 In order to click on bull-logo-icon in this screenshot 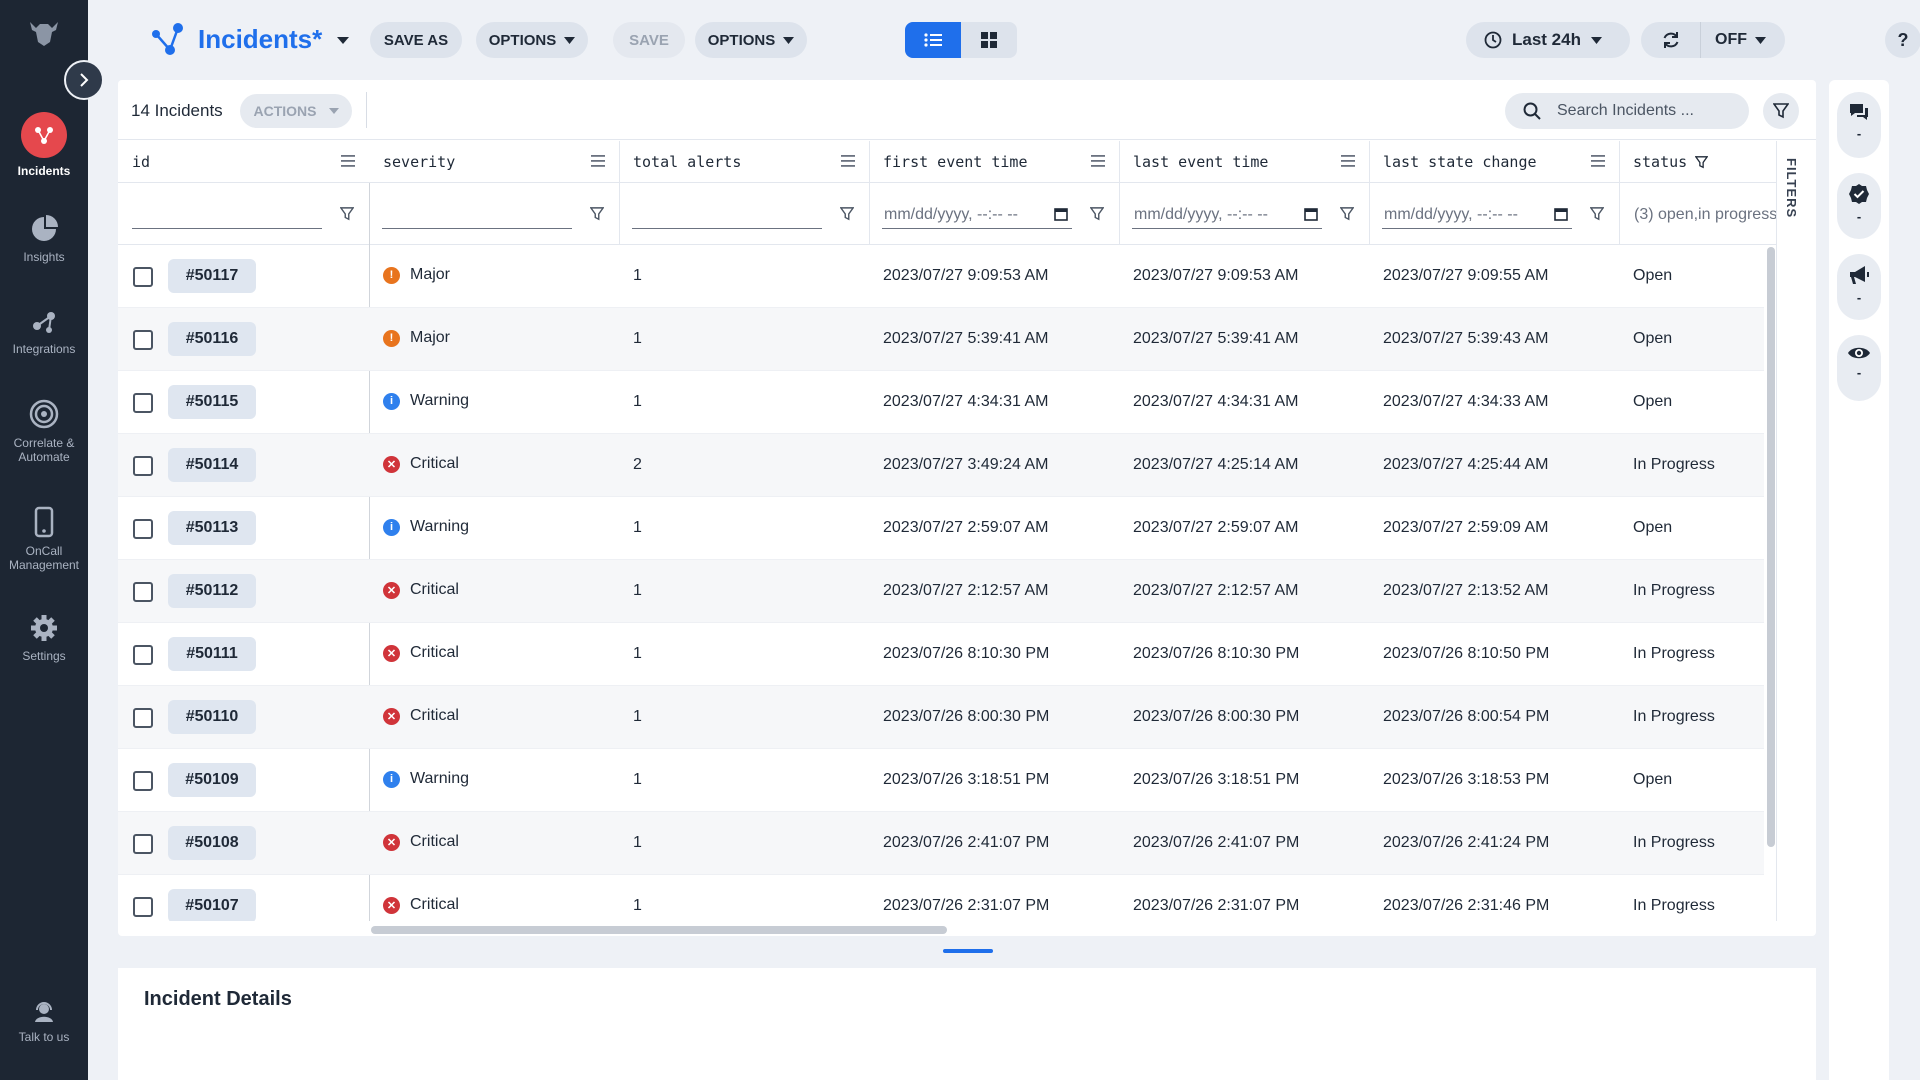, I will do `click(44, 33)`.